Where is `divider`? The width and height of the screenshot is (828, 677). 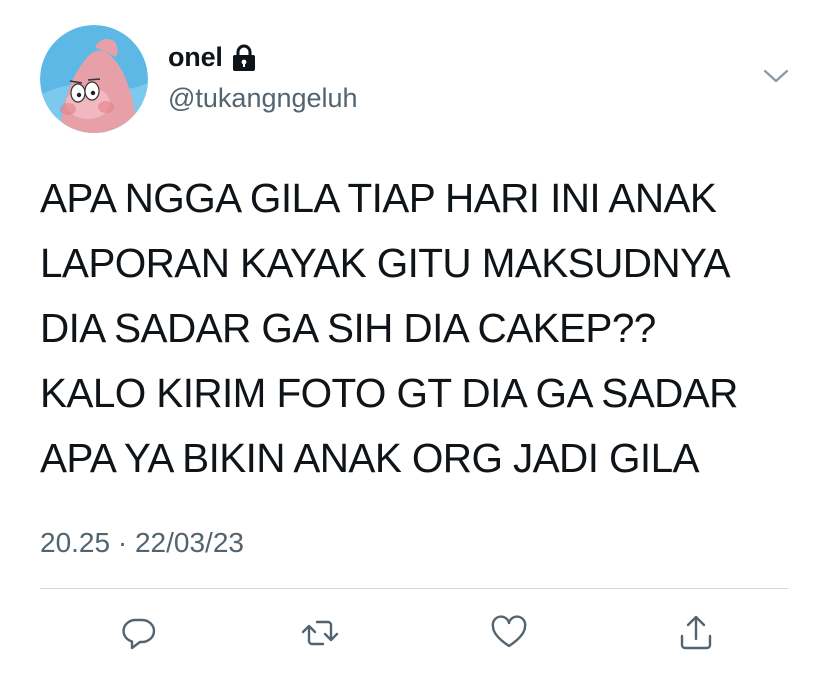
divider is located at coordinates (414, 588).